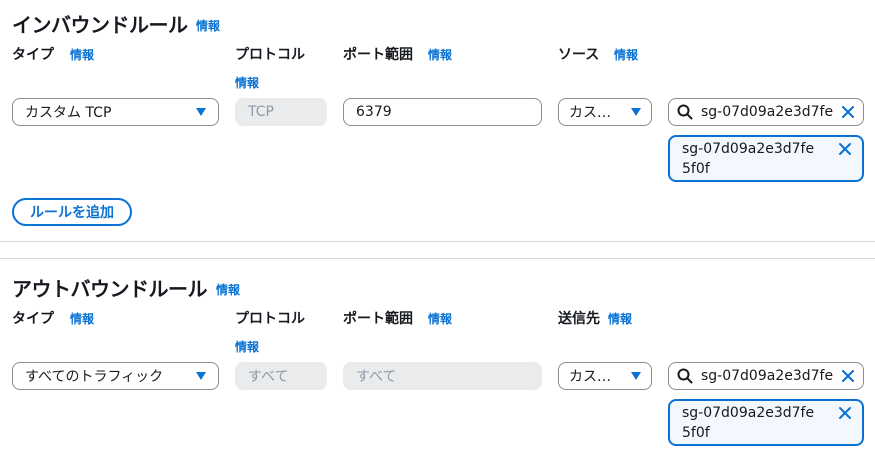 The width and height of the screenshot is (875, 458). I want to click on outbound-search-value: sg-07d09a2e3d7fe, so click(767, 376).